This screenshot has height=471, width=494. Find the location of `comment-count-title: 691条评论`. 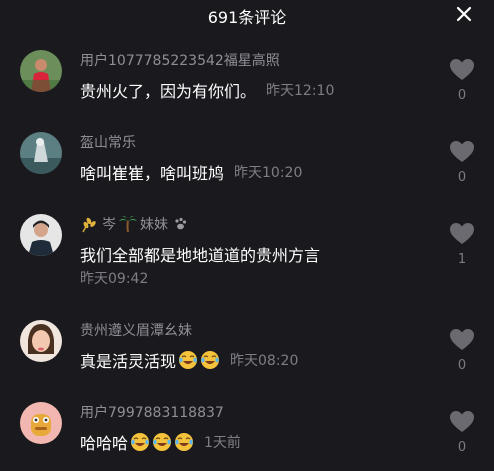

comment-count-title: 691条评论 is located at coordinates (247, 17).